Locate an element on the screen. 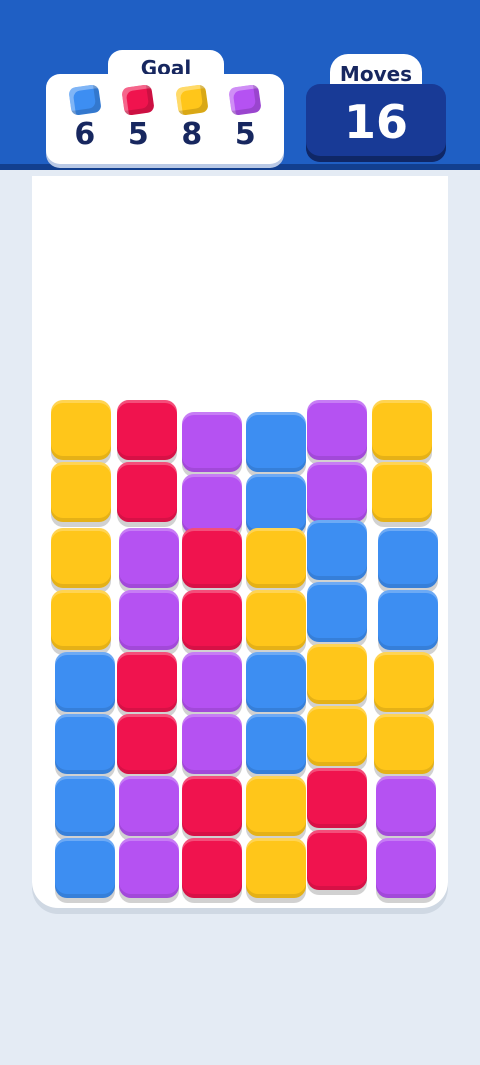 This screenshot has height=1065, width=480. goal-item-blue: 6 is located at coordinates (85, 124).